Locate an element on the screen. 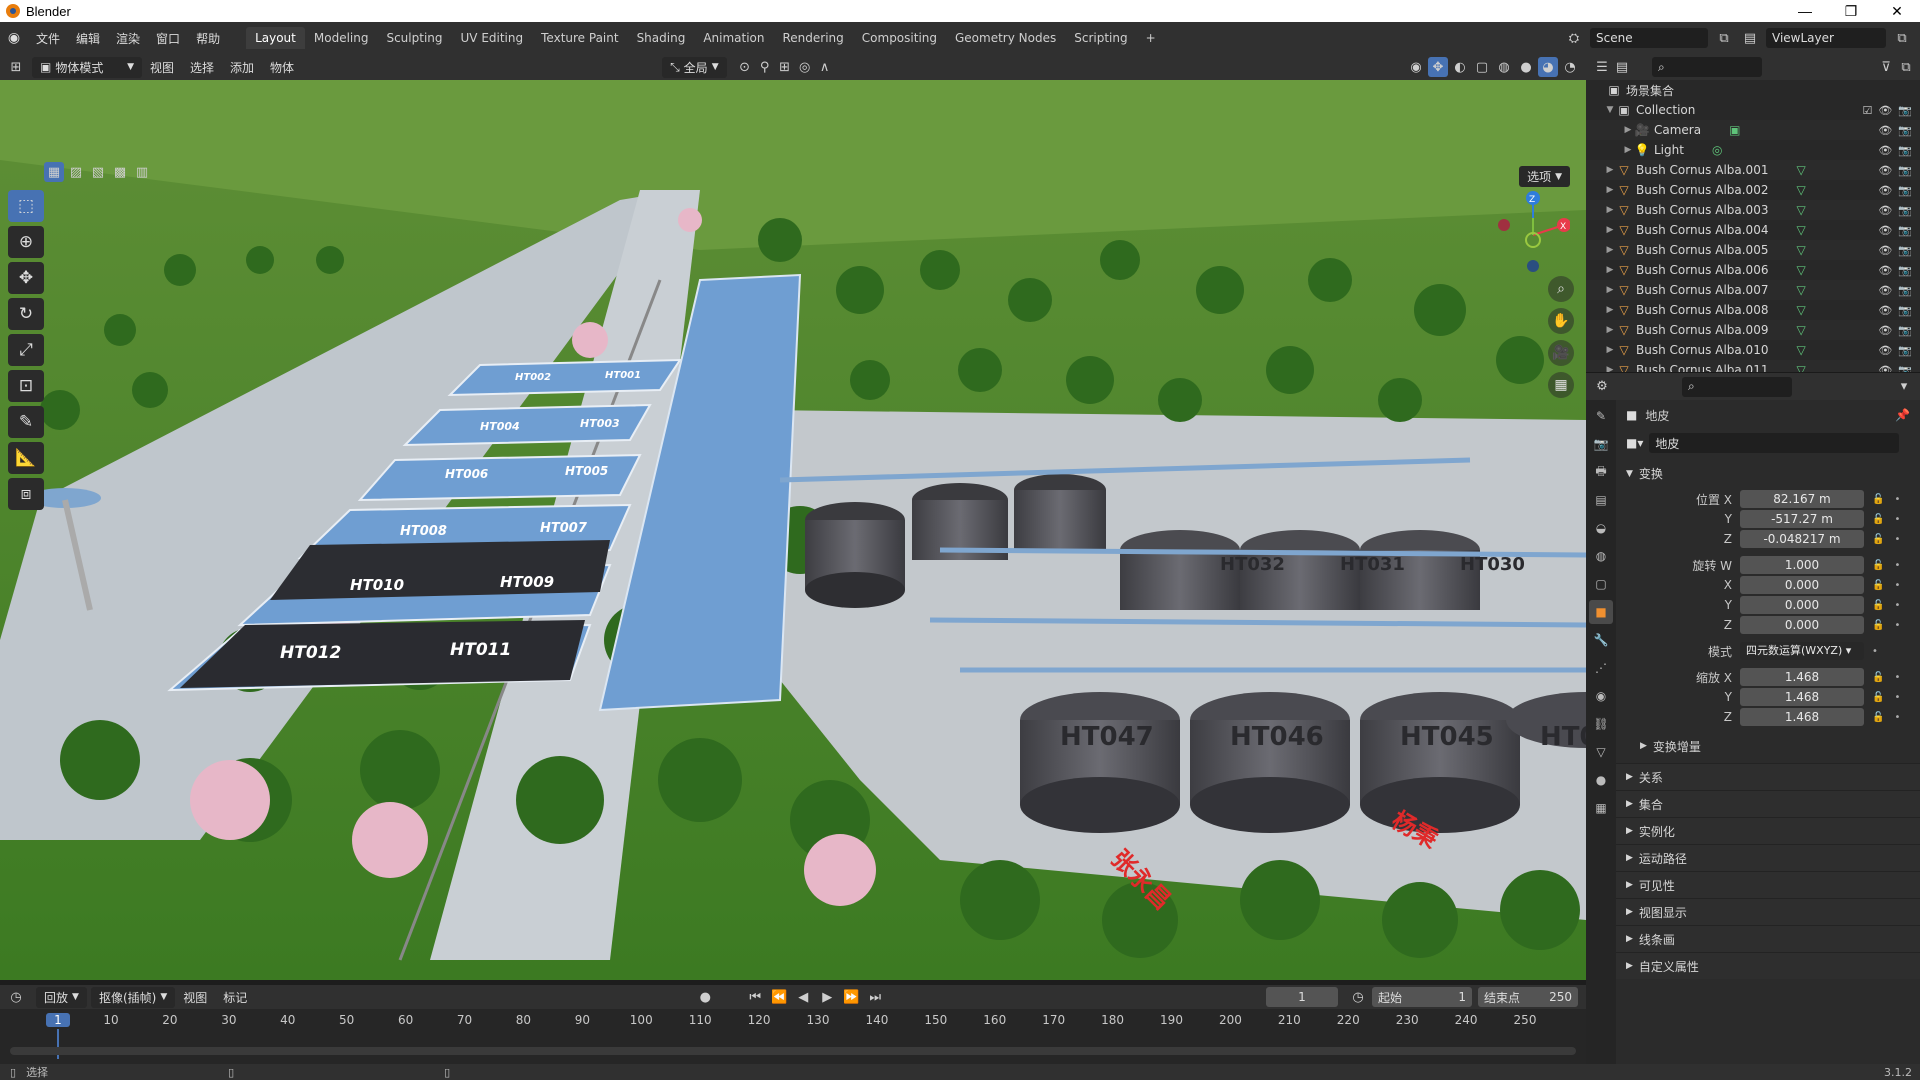  checkbox-icon: ☑ is located at coordinates (1867, 110).